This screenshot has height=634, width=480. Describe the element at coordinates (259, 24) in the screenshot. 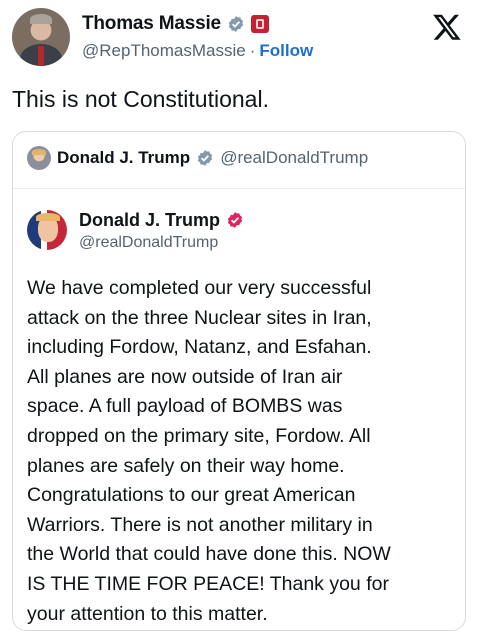

I see `government-badge-icon` at that location.